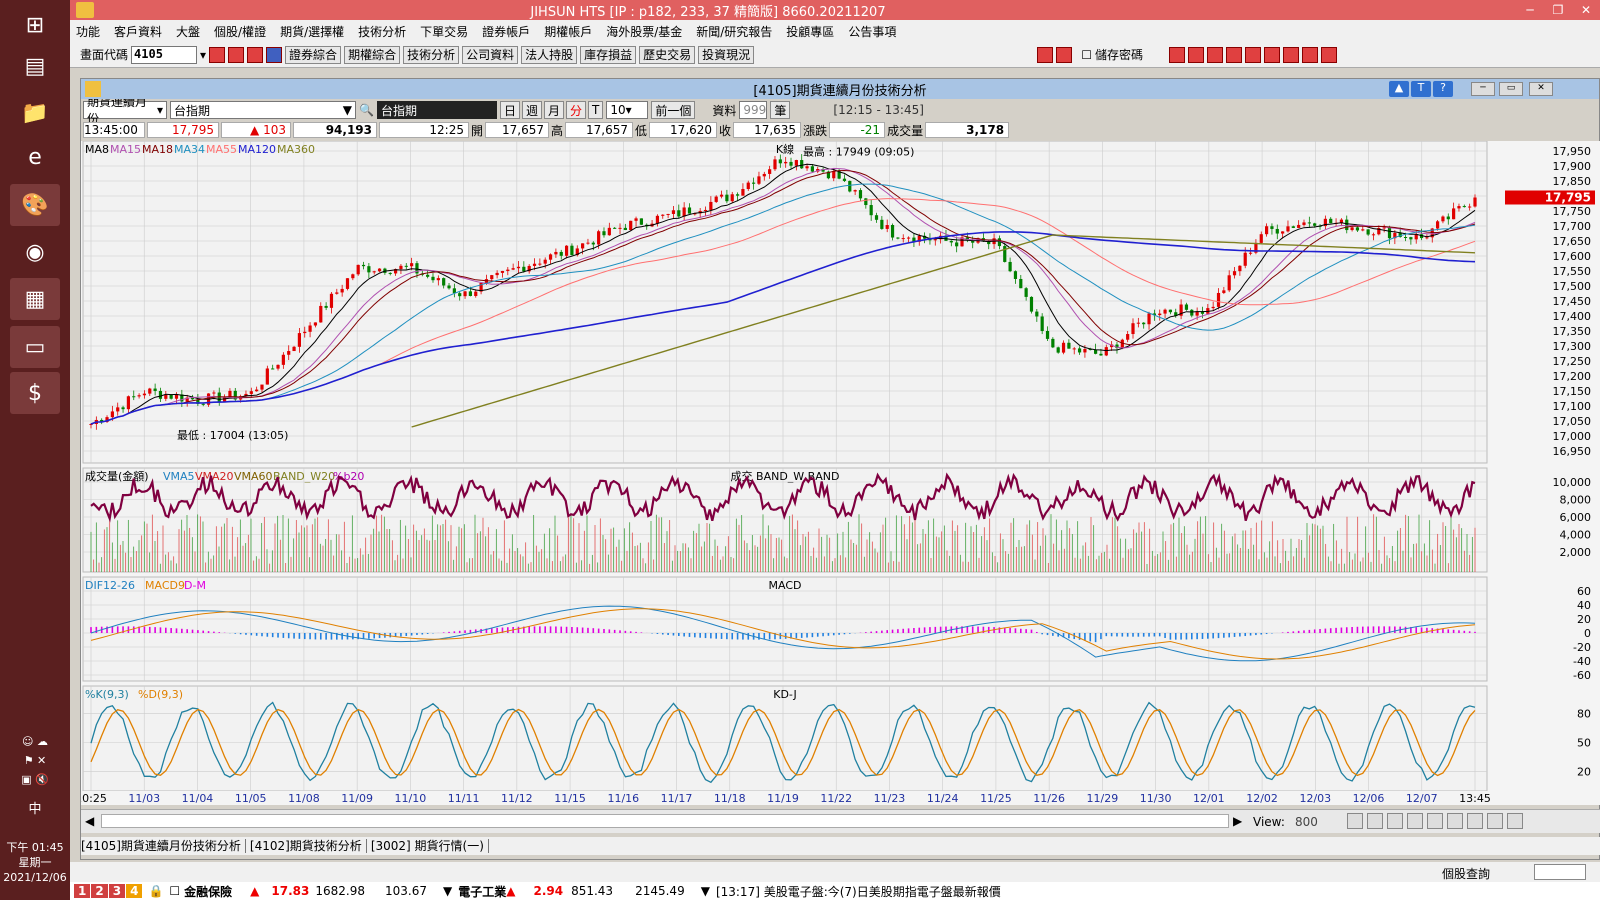  I want to click on toolbar-button-4: 法人持股, so click(549, 54).